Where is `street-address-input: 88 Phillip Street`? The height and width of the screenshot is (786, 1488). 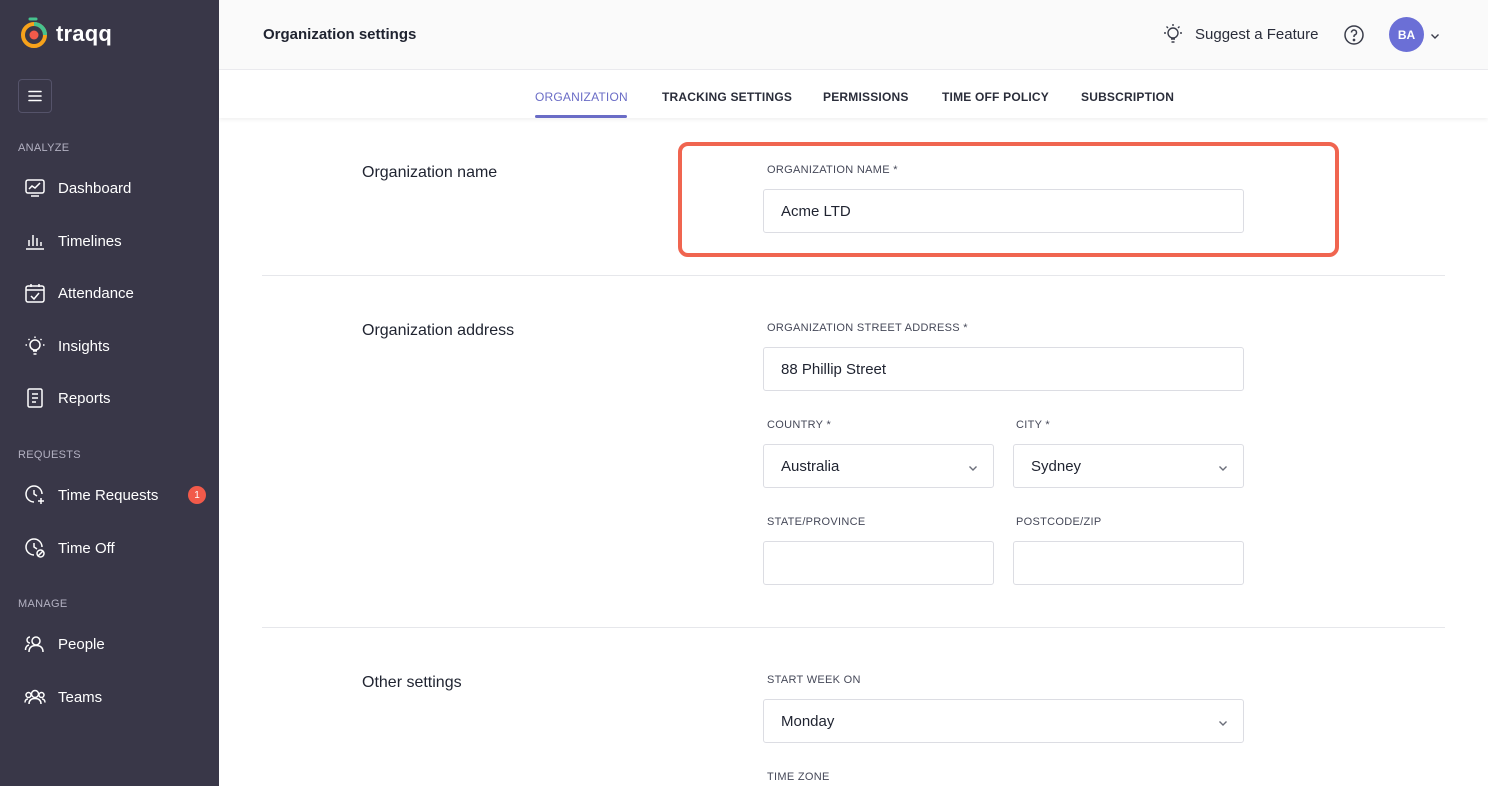 street-address-input: 88 Phillip Street is located at coordinates (1003, 369).